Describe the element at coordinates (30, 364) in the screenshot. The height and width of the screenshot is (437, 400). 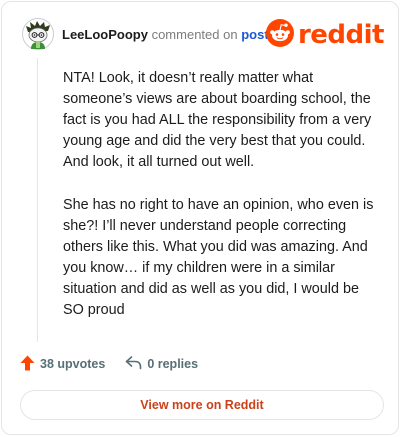
I see `upvote-arrow-icon` at that location.